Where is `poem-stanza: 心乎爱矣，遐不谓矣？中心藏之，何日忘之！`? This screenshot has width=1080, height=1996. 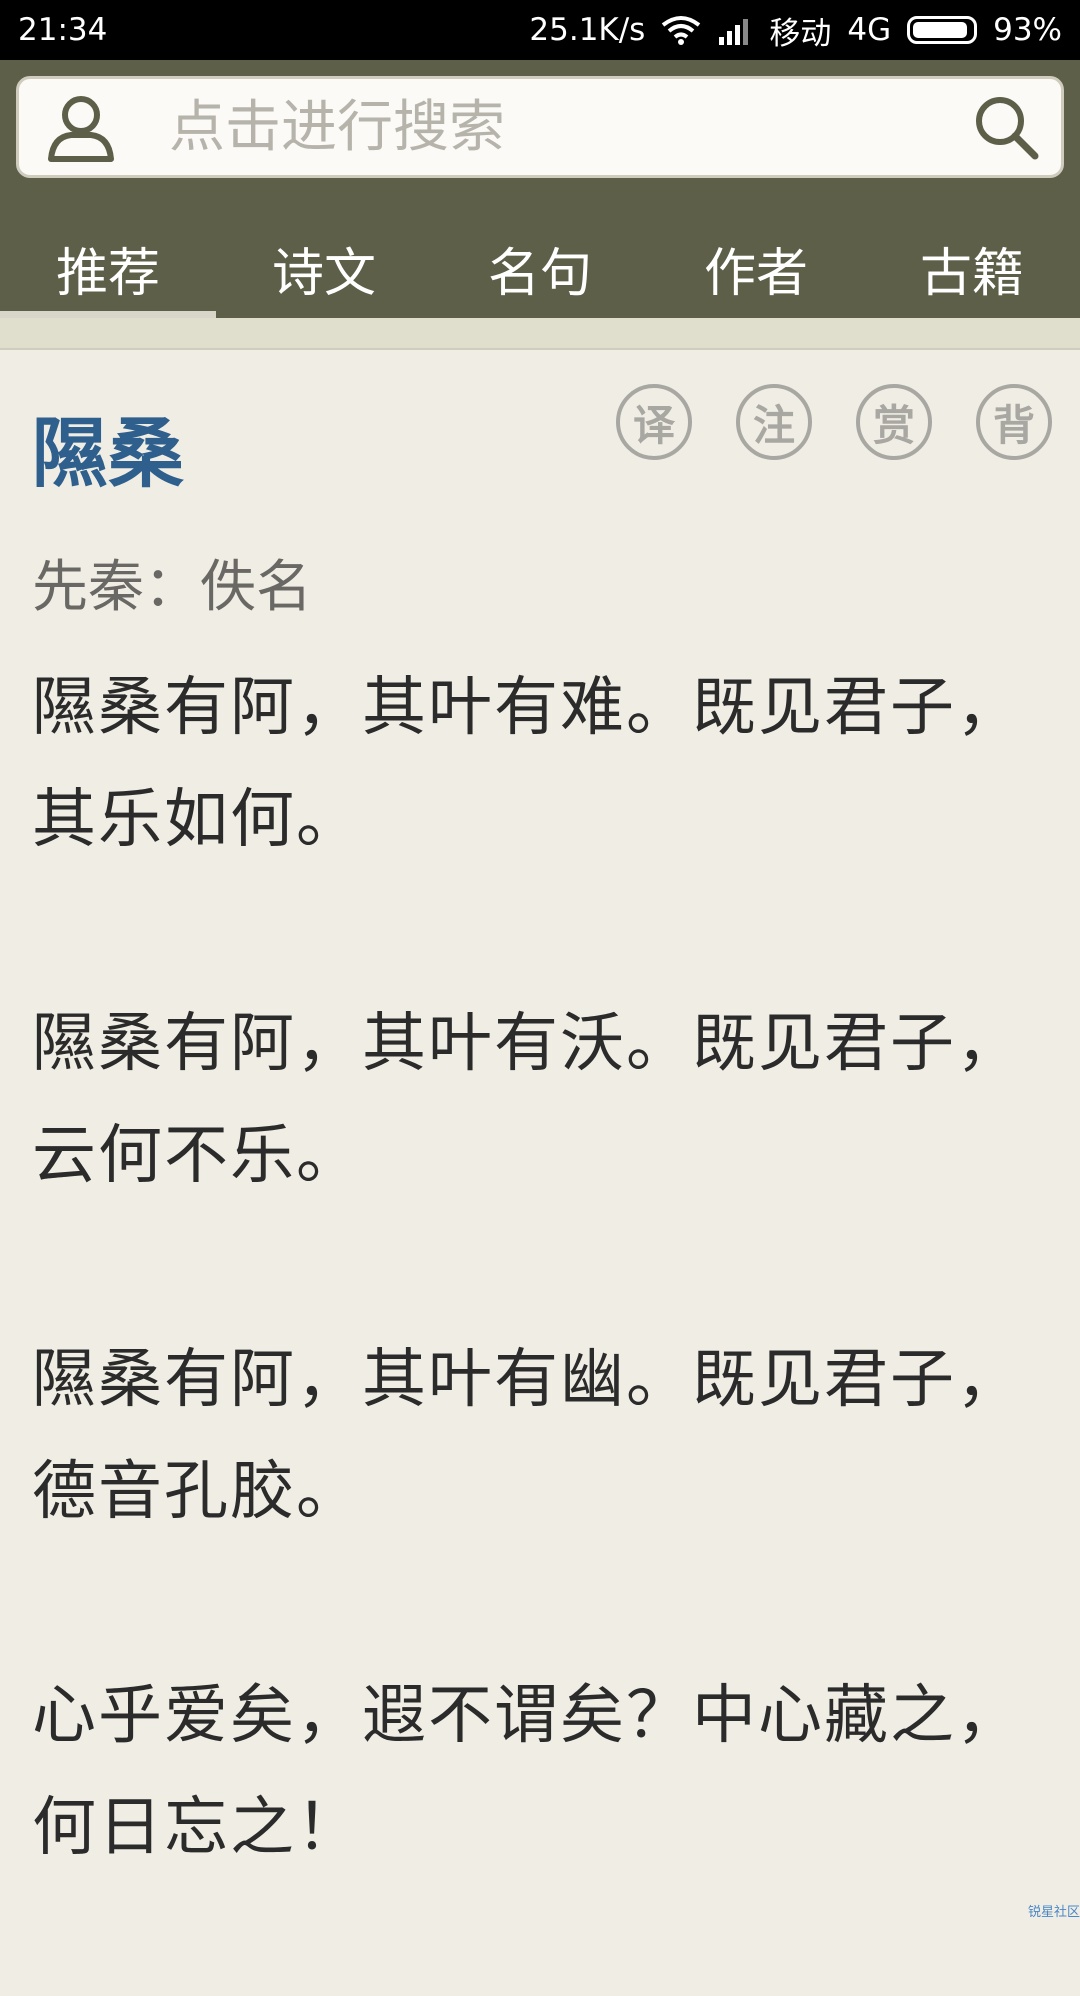
poem-stanza: 心乎爱矣，遐不谓矣？中心藏之，何日忘之！ is located at coordinates (527, 1772).